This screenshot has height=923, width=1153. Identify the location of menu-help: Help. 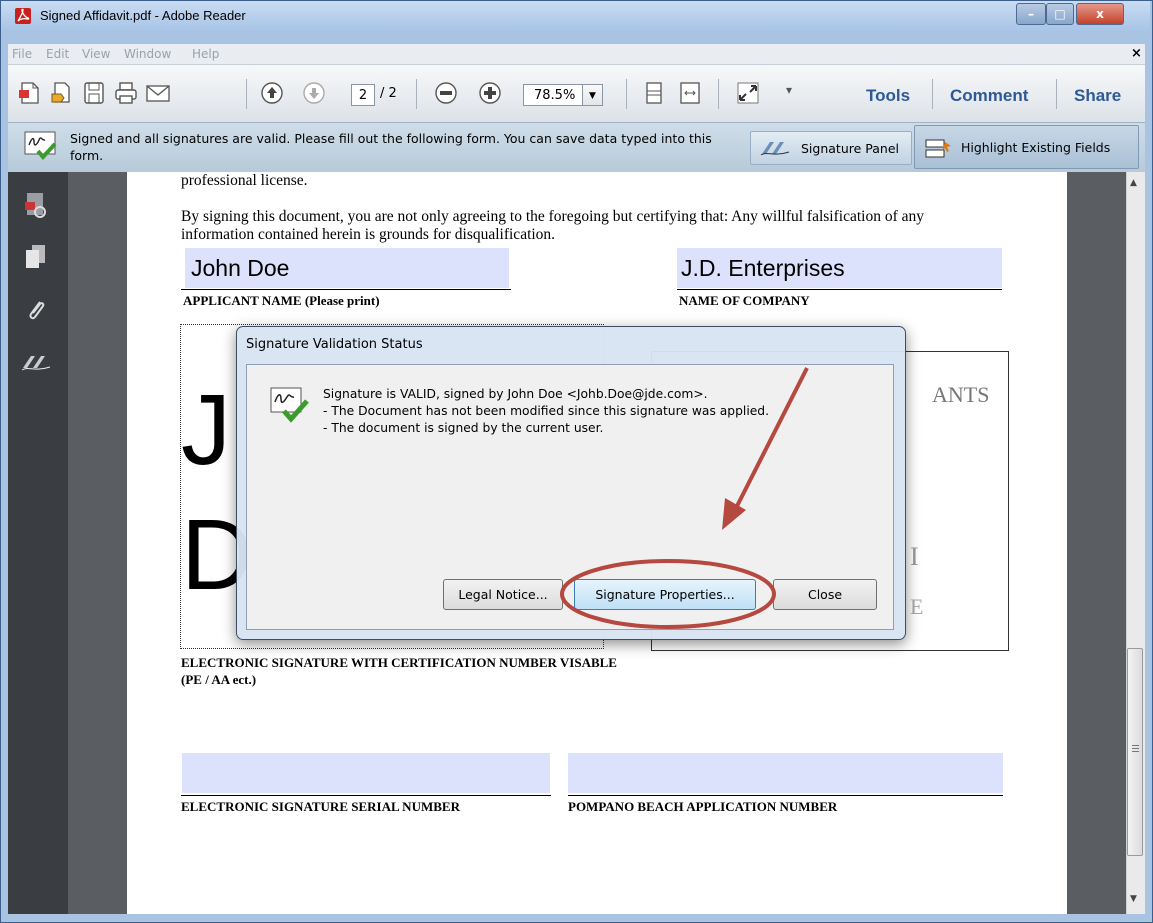
(205, 54).